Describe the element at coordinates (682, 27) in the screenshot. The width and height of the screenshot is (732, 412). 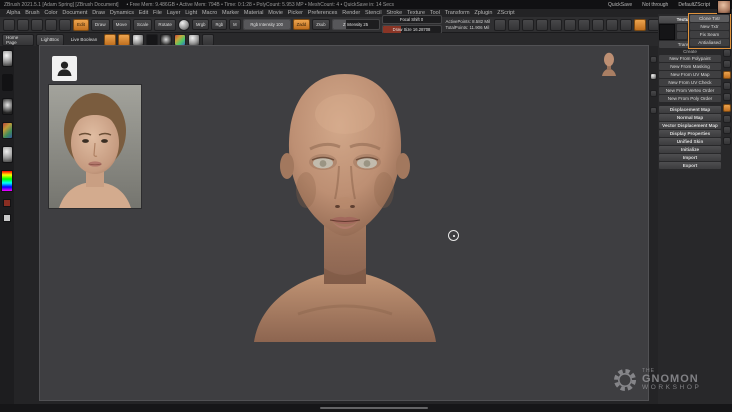
I see `texture-on-button` at that location.